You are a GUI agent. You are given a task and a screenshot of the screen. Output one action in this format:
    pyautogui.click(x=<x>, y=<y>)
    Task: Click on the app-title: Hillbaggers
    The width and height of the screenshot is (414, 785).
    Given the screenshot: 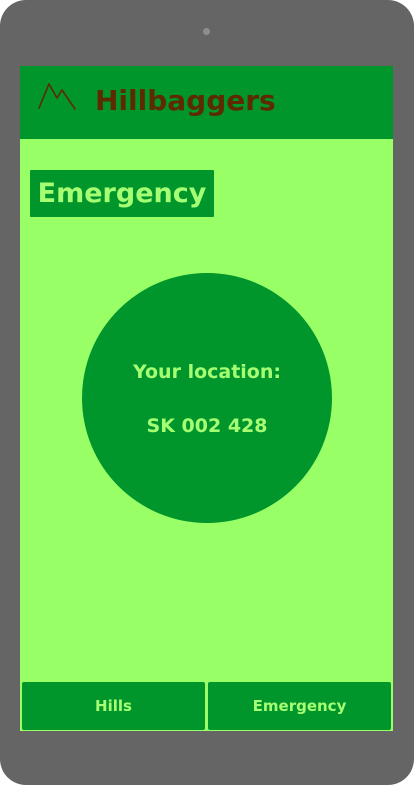 What is the action you would take?
    pyautogui.click(x=185, y=100)
    